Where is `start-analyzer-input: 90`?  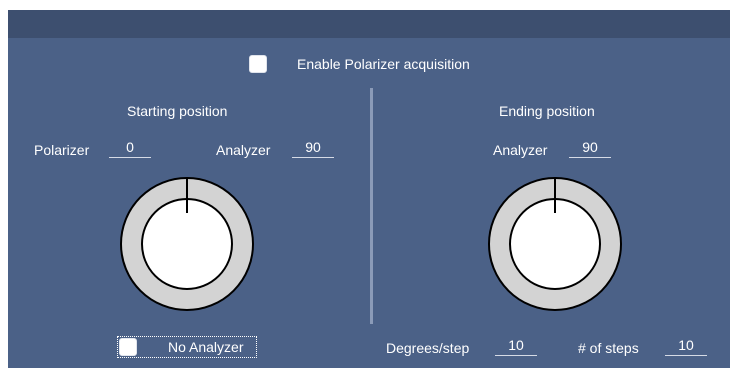
start-analyzer-input: 90 is located at coordinates (313, 148).